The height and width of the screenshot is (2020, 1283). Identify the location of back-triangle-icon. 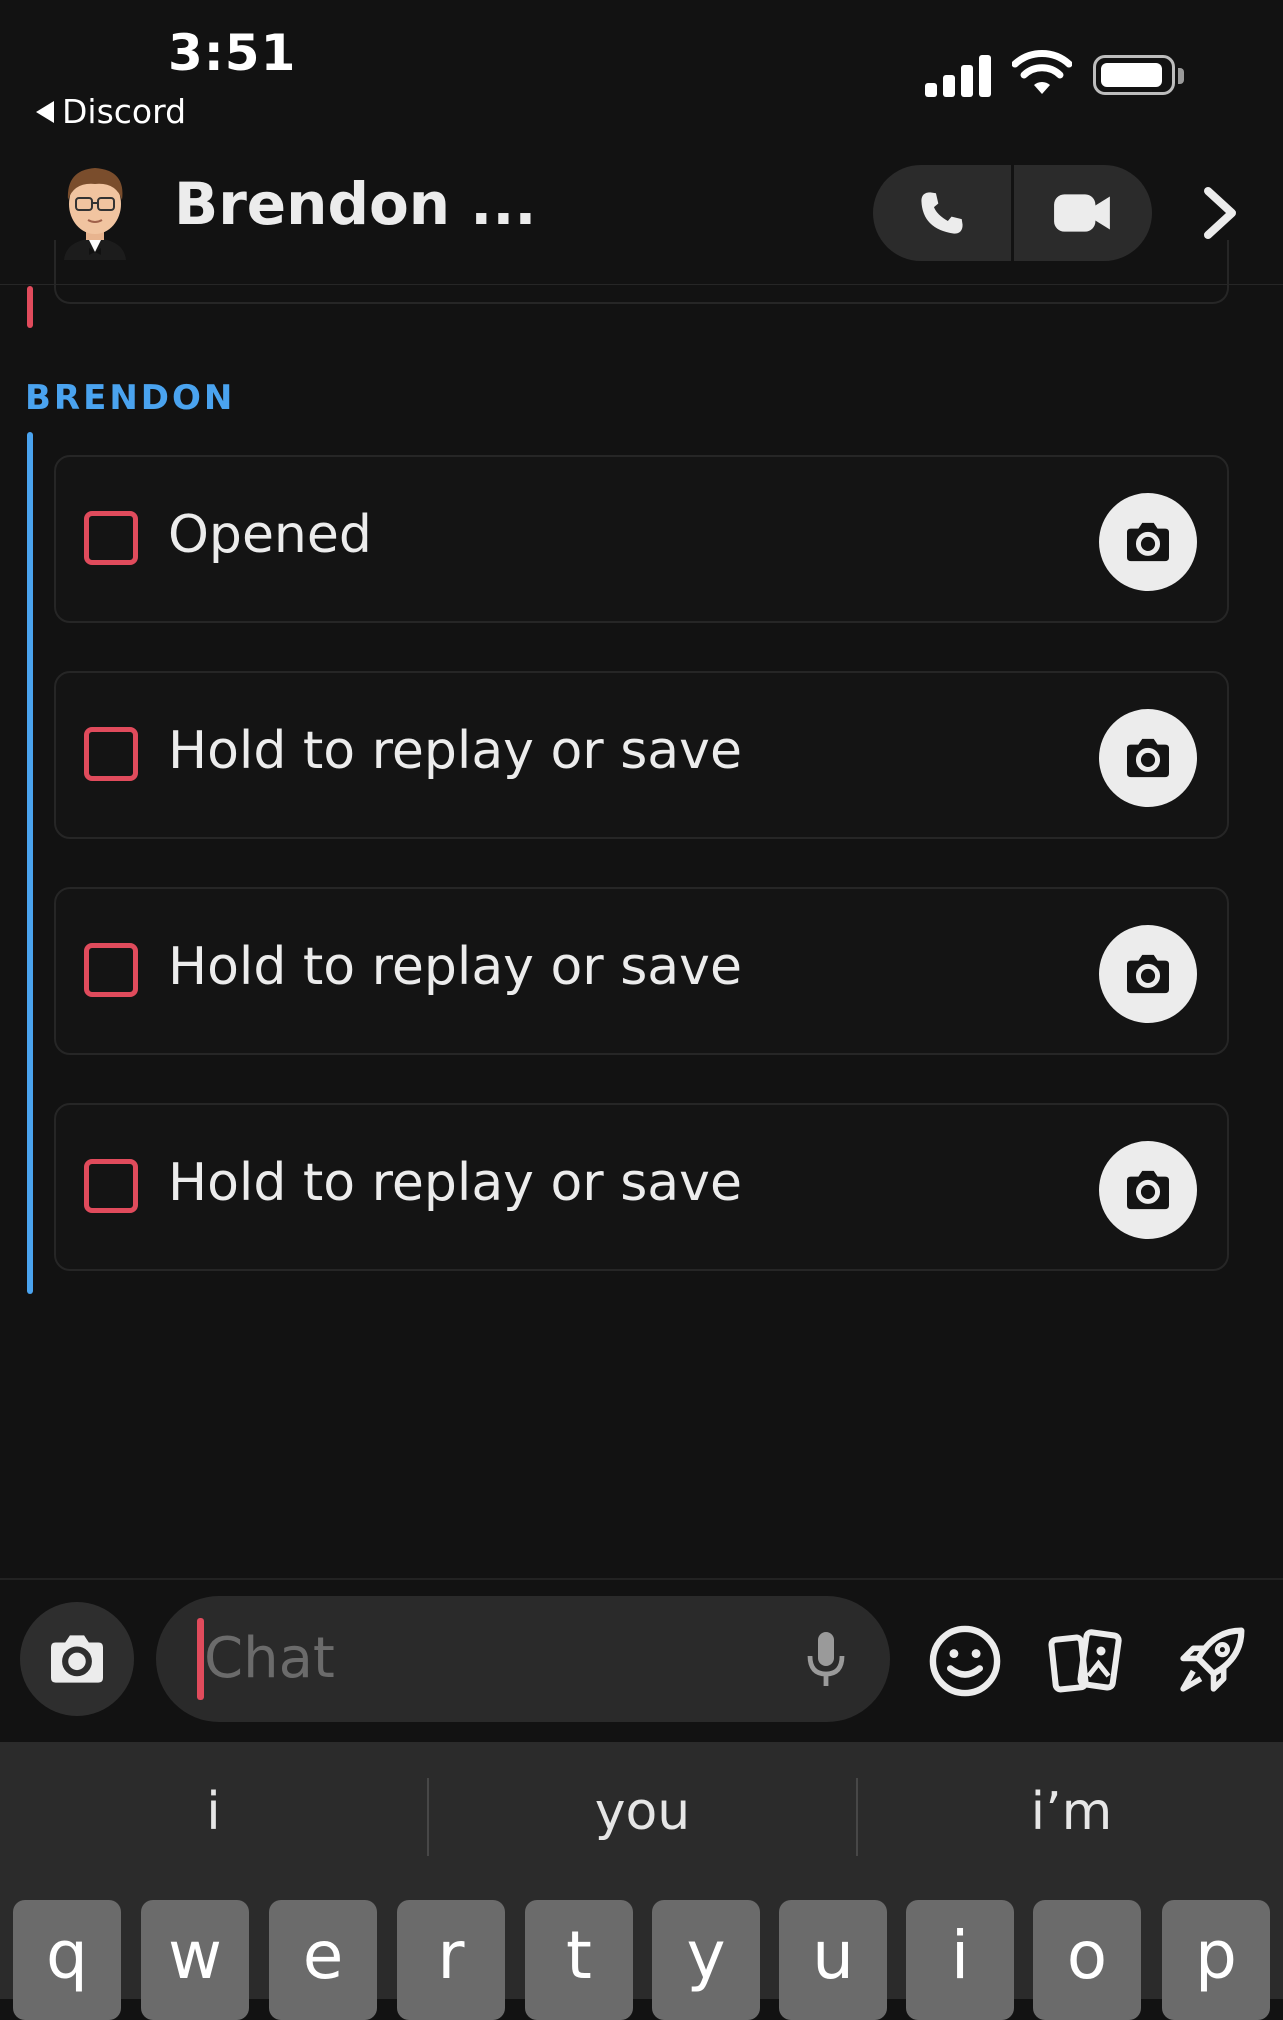
(45, 111).